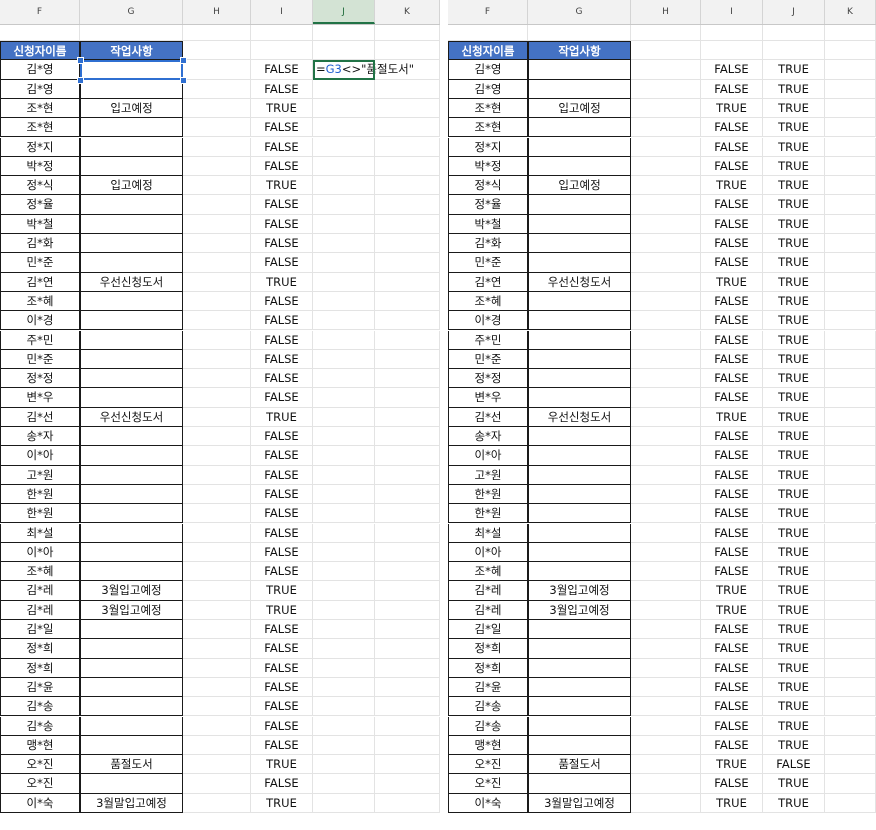  What do you see at coordinates (488, 475) in the screenshot?
I see `applicant-name-cell: 고*원` at bounding box center [488, 475].